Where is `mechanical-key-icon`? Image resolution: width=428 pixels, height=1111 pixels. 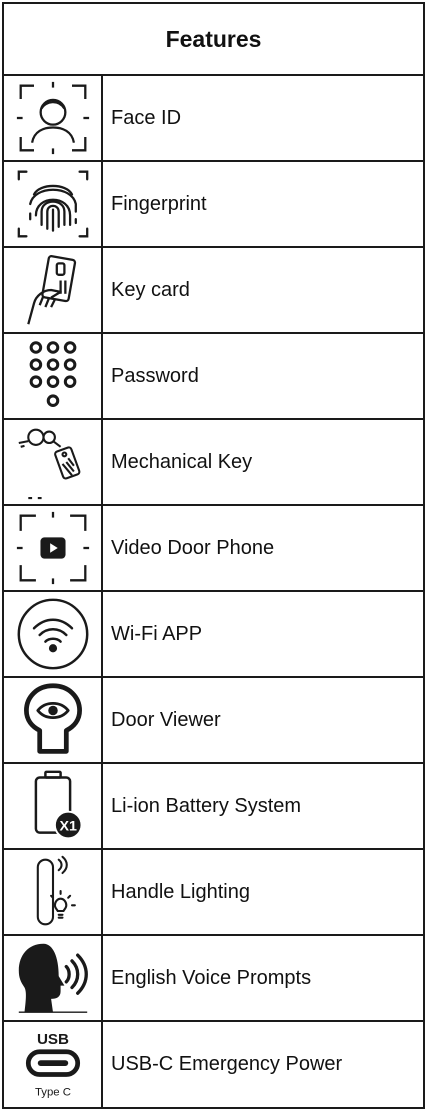
mechanical-key-icon is located at coordinates (53, 462).